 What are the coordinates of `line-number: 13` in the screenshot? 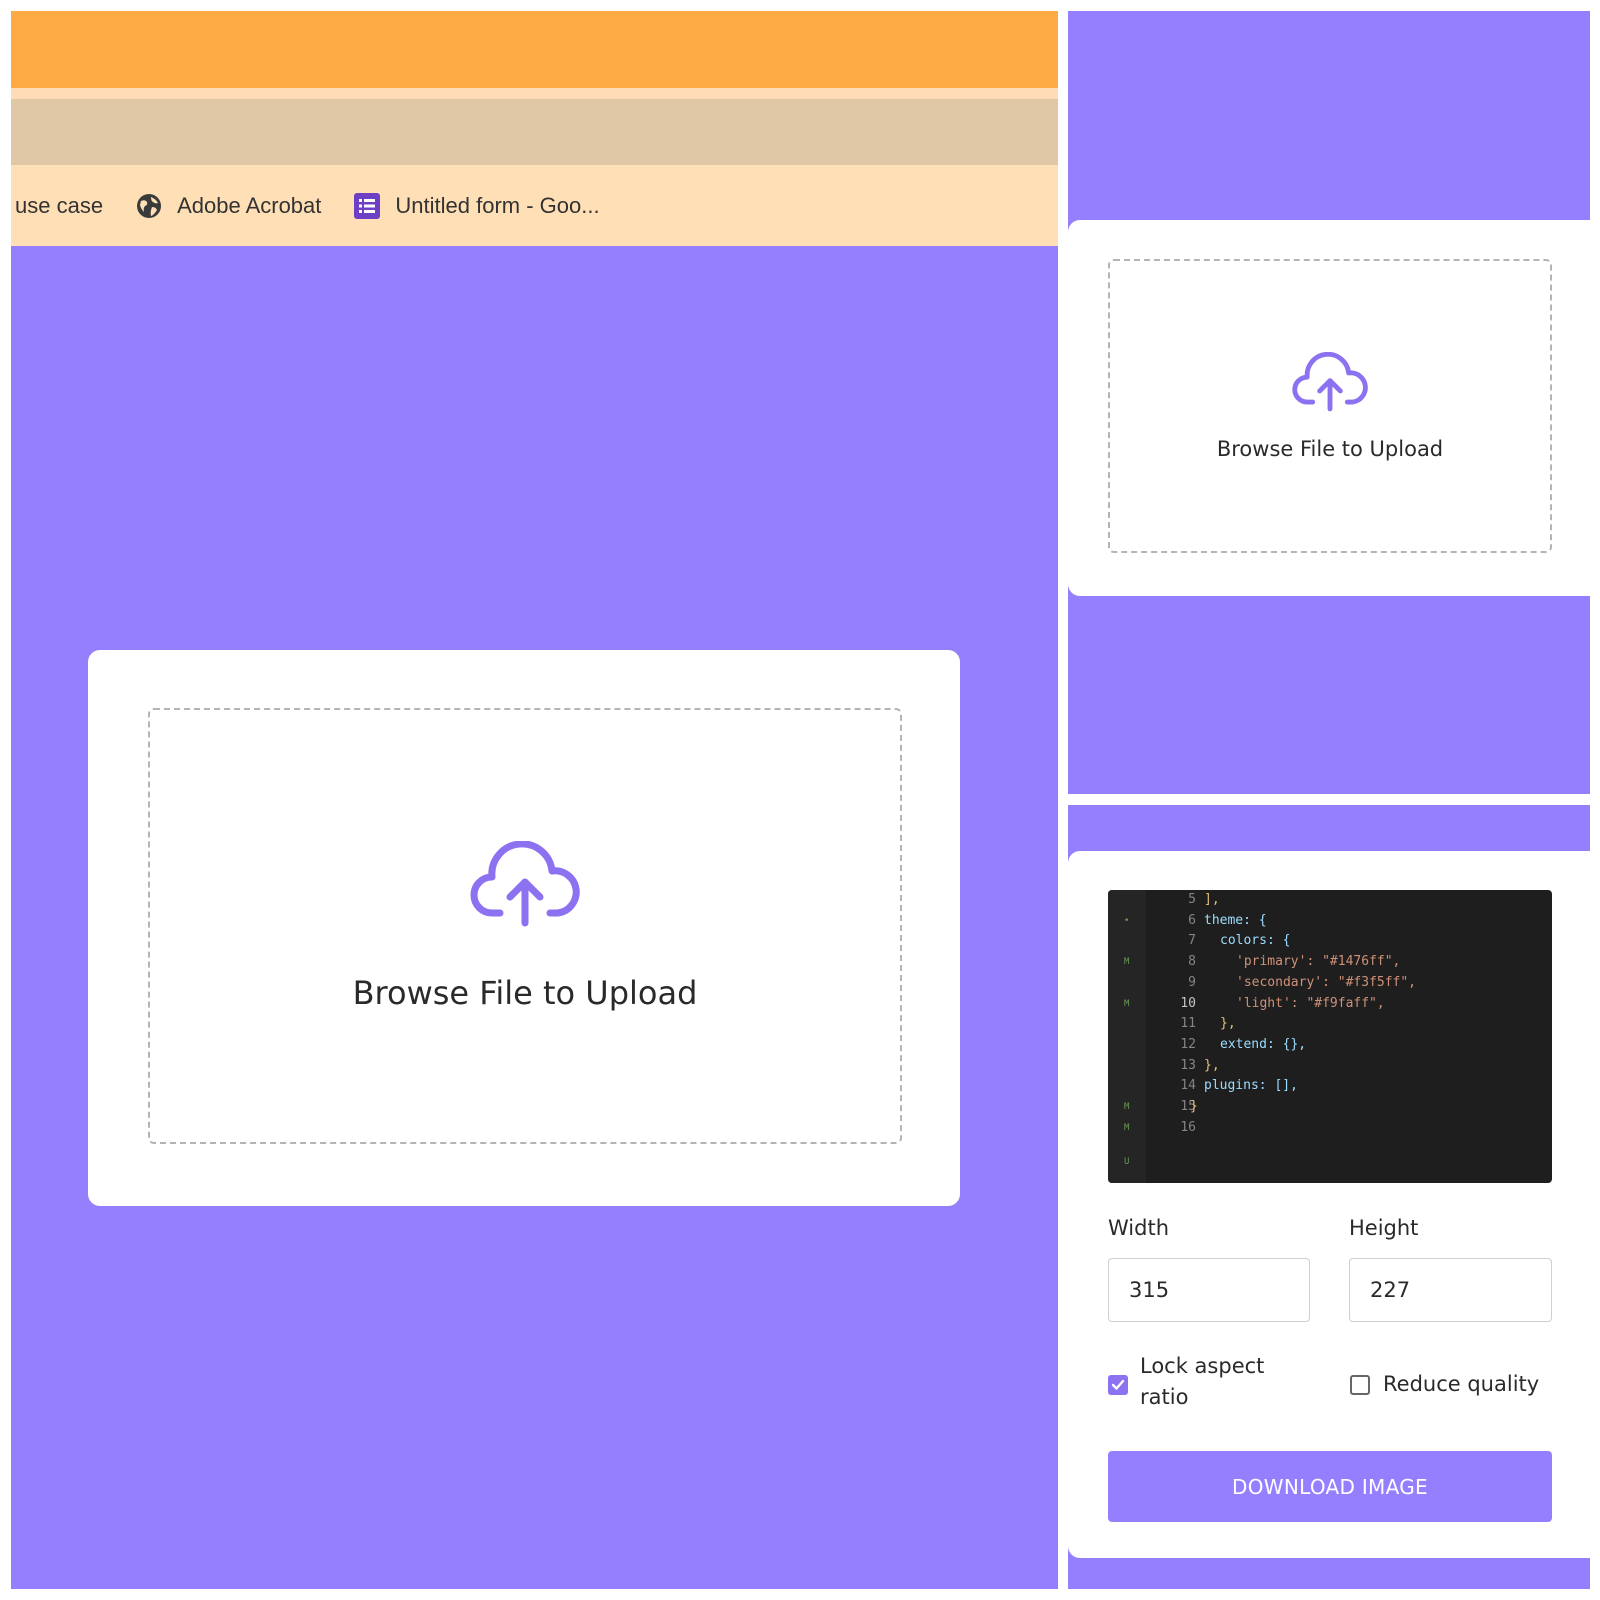 It's located at (1188, 1065).